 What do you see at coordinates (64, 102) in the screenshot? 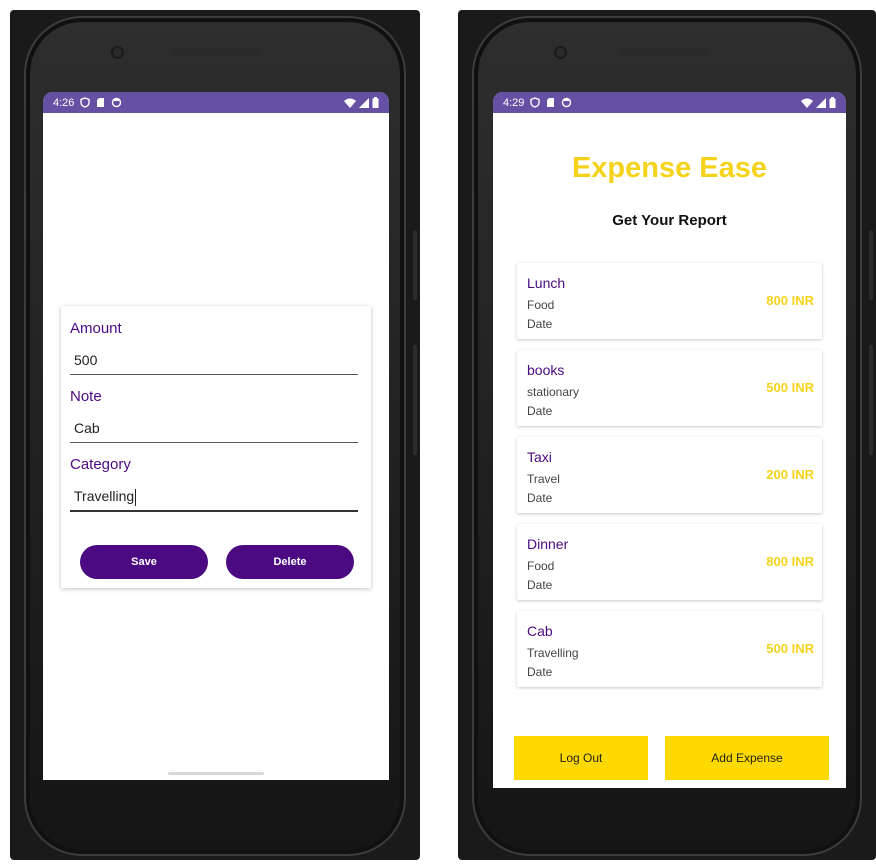
I see `status-time: 4:26` at bounding box center [64, 102].